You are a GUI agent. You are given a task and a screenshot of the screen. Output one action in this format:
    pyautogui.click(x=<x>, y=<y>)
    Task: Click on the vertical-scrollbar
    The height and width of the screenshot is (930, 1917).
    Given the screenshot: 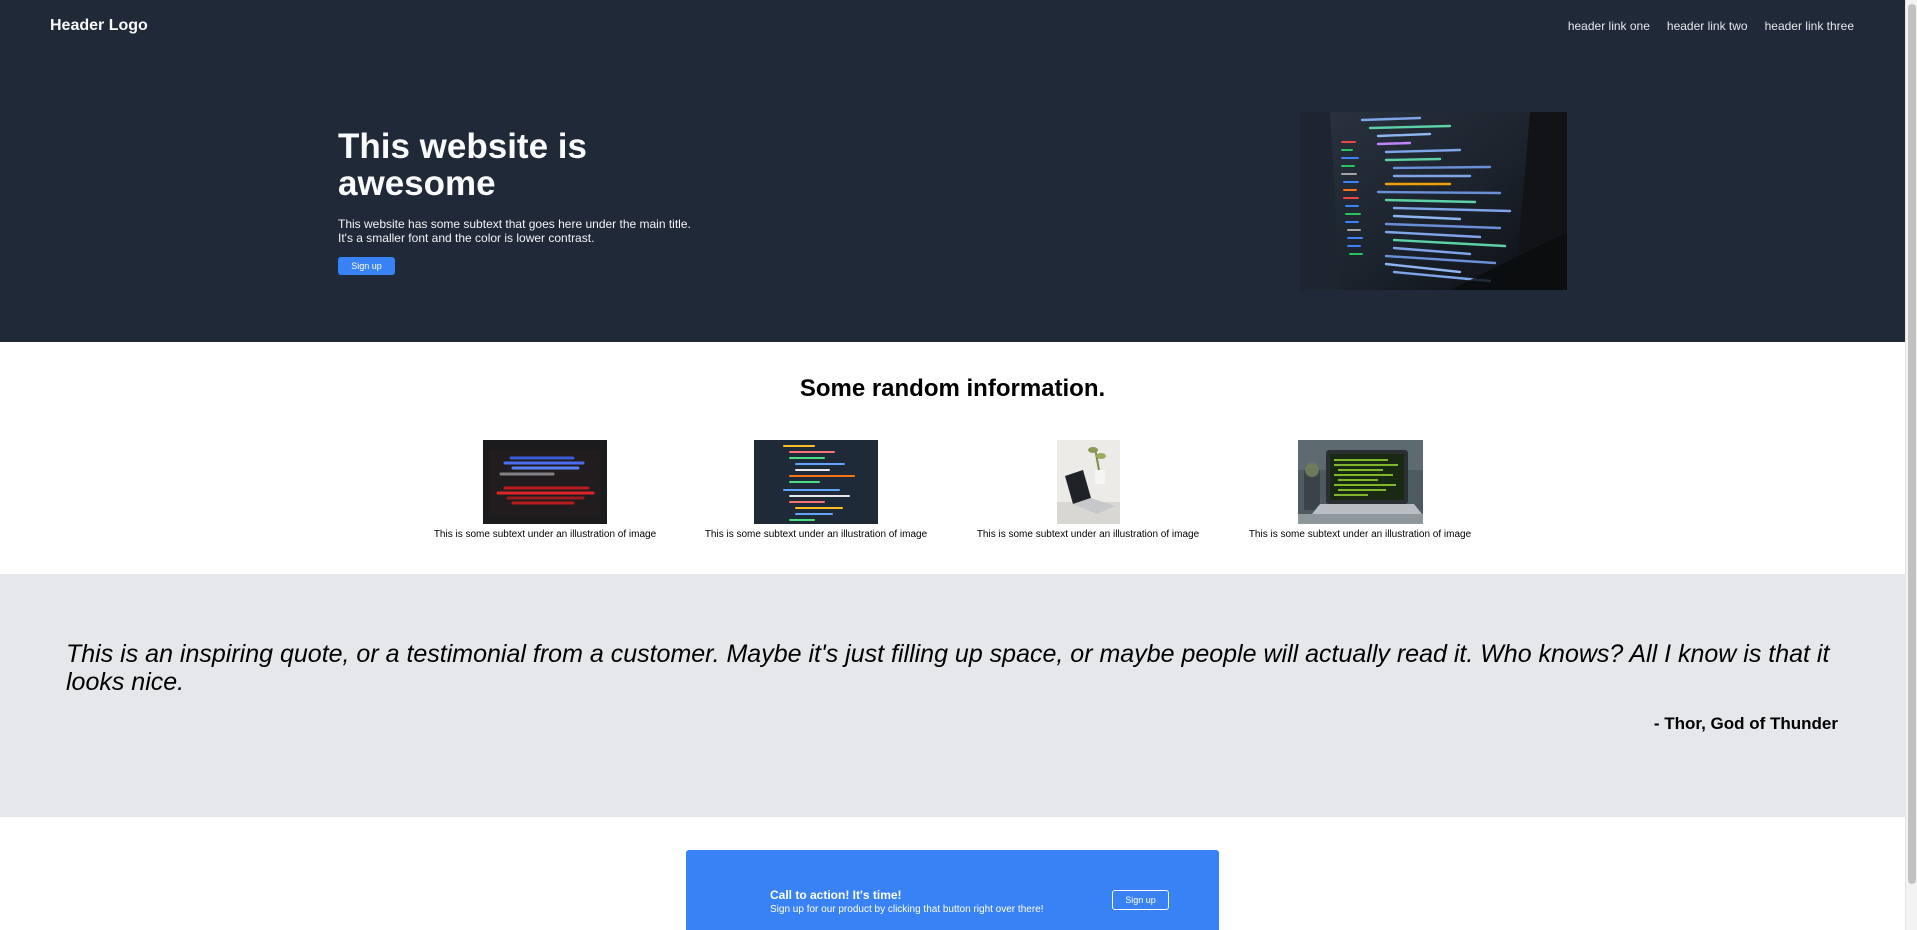 What is the action you would take?
    pyautogui.click(x=1911, y=465)
    